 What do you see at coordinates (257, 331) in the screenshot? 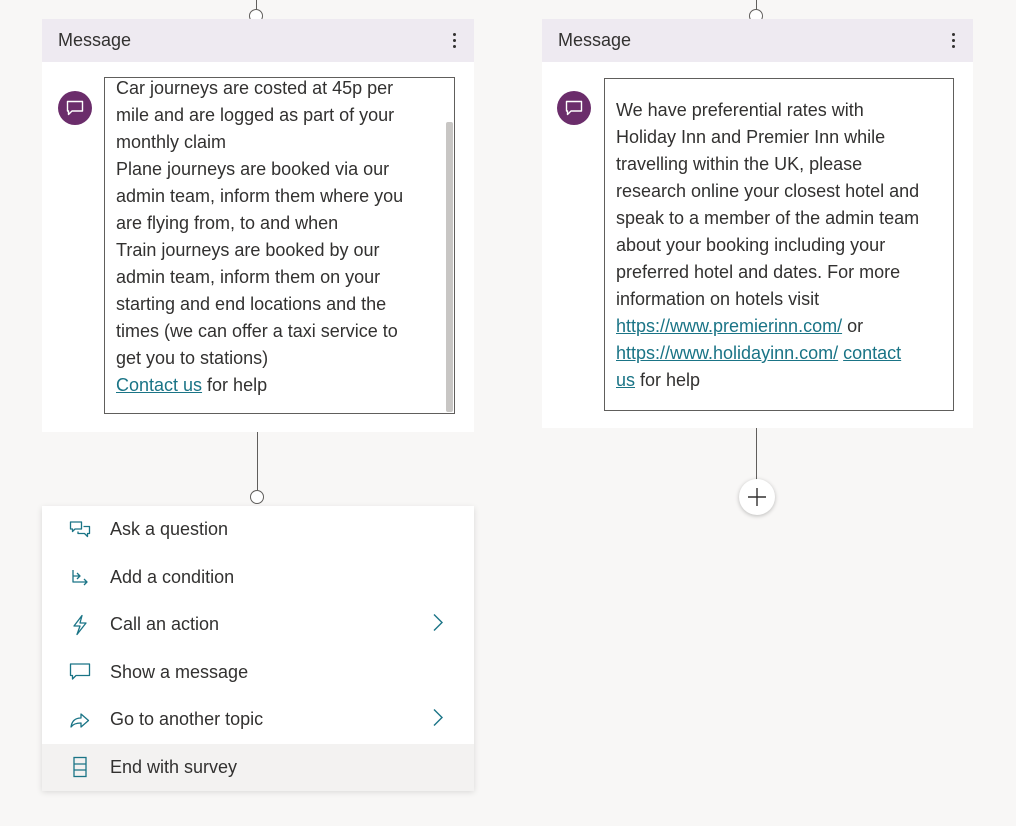
I see `text-line: times (we can offer a taxi service to` at bounding box center [257, 331].